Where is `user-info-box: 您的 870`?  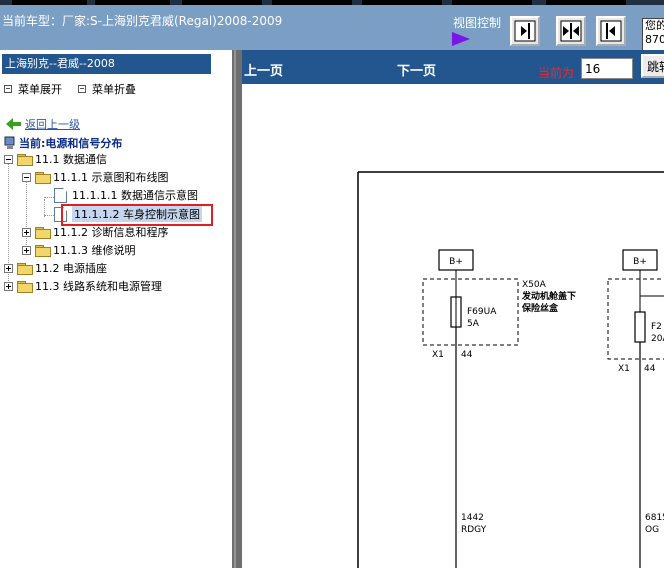 user-info-box: 您的 870 is located at coordinates (653, 35).